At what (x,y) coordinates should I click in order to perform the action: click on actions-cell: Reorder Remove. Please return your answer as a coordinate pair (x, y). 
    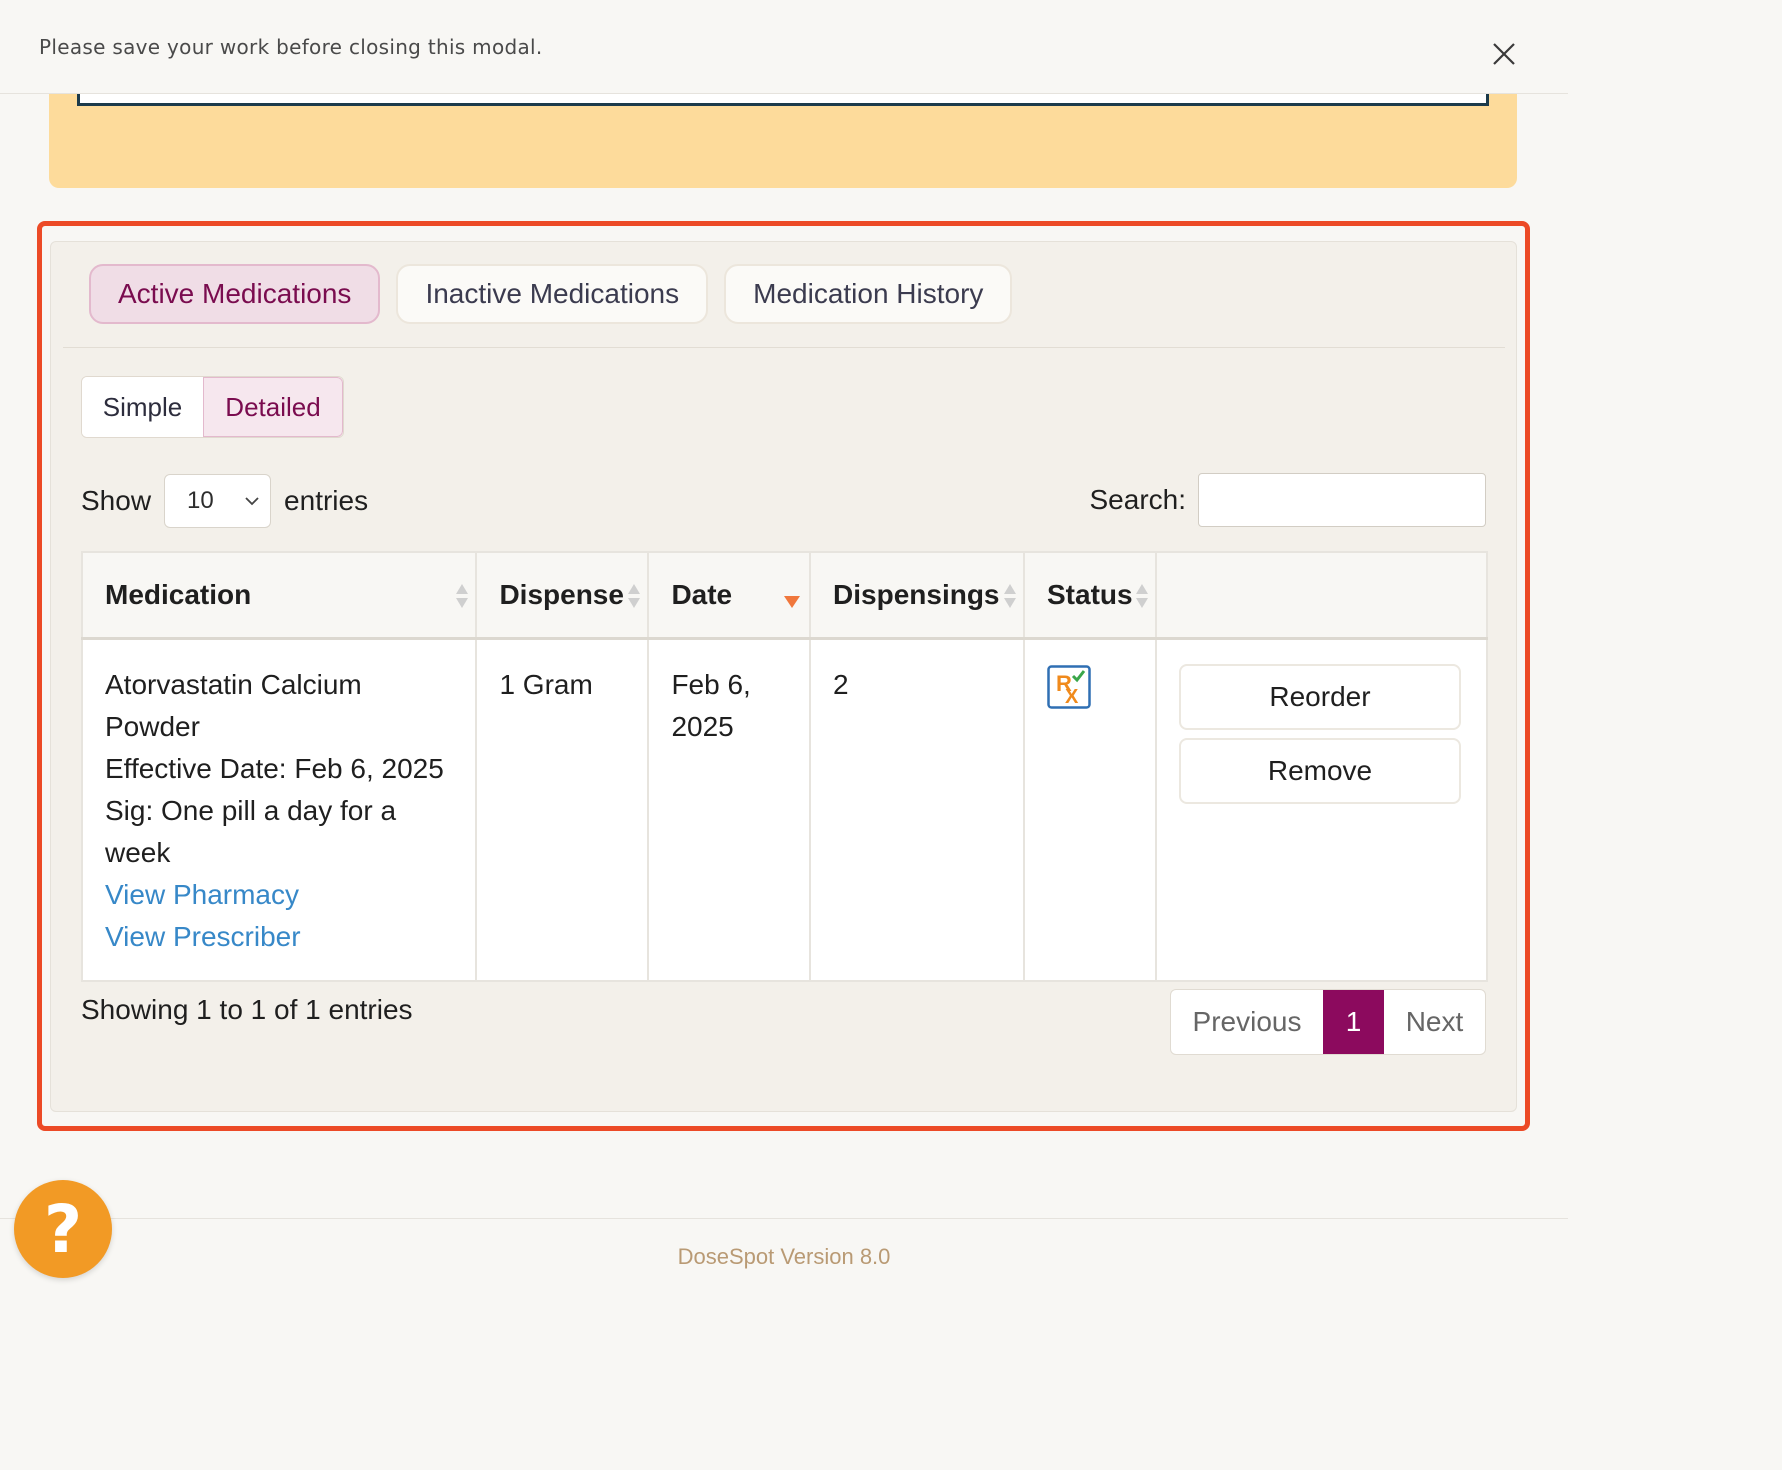
    Looking at the image, I should click on (1321, 809).